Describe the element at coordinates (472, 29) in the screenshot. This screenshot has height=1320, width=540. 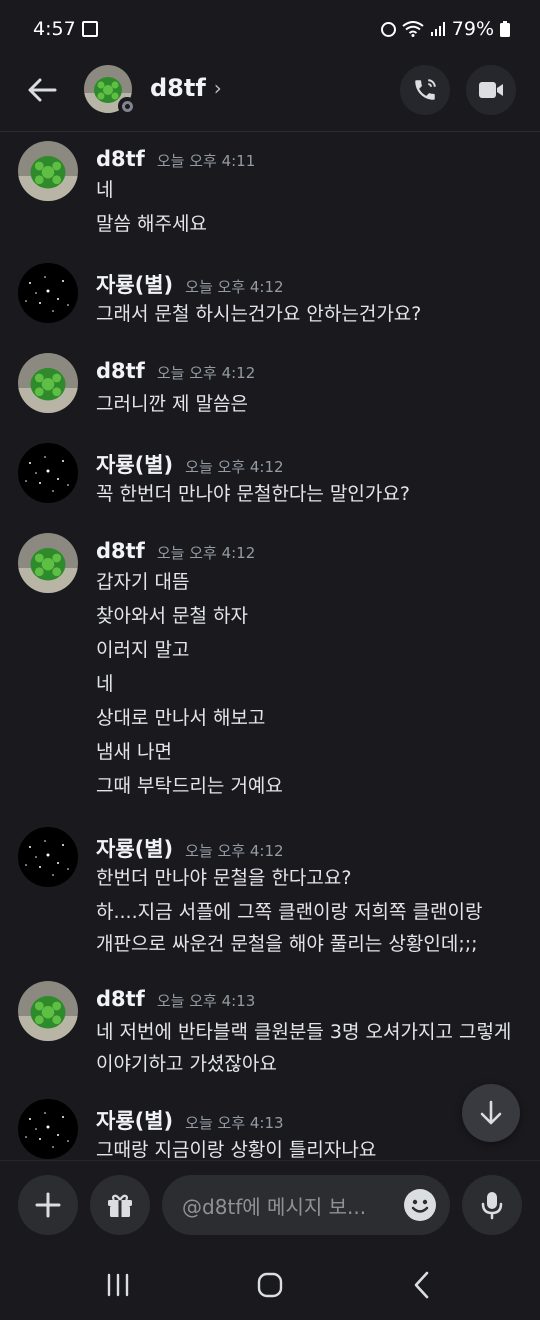
I see `battery-percent: 79%` at that location.